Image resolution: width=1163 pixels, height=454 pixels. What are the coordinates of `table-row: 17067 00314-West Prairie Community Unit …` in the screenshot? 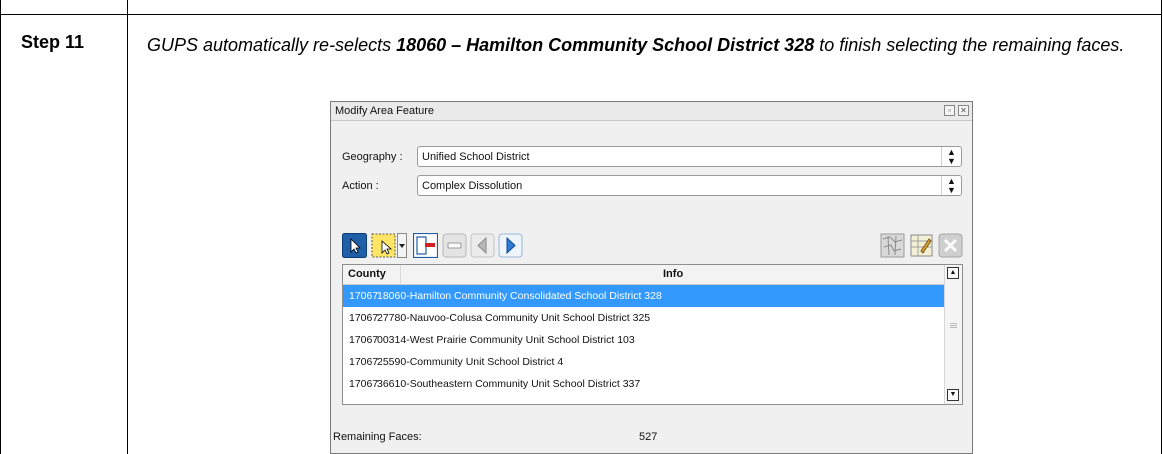 It's located at (644, 340).